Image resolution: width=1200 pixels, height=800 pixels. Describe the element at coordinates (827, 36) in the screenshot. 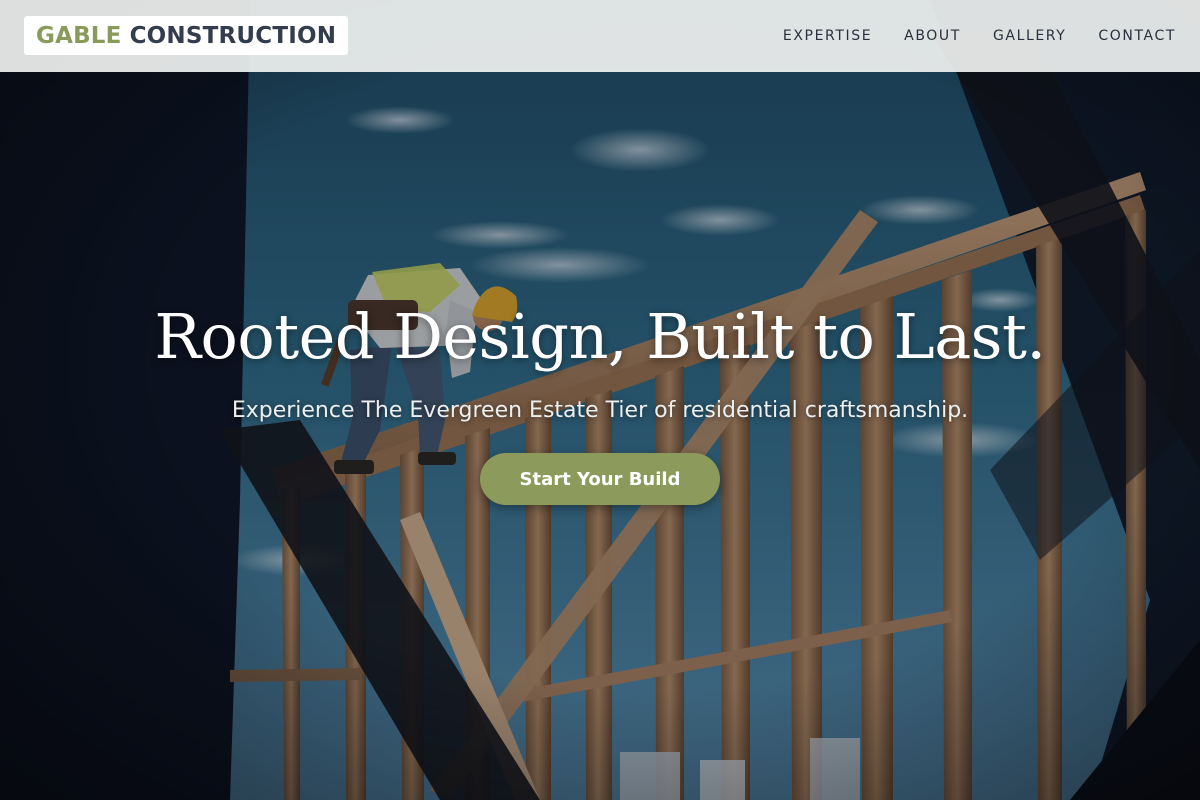

I see `nav-link-expertise: EXPERTISE` at that location.